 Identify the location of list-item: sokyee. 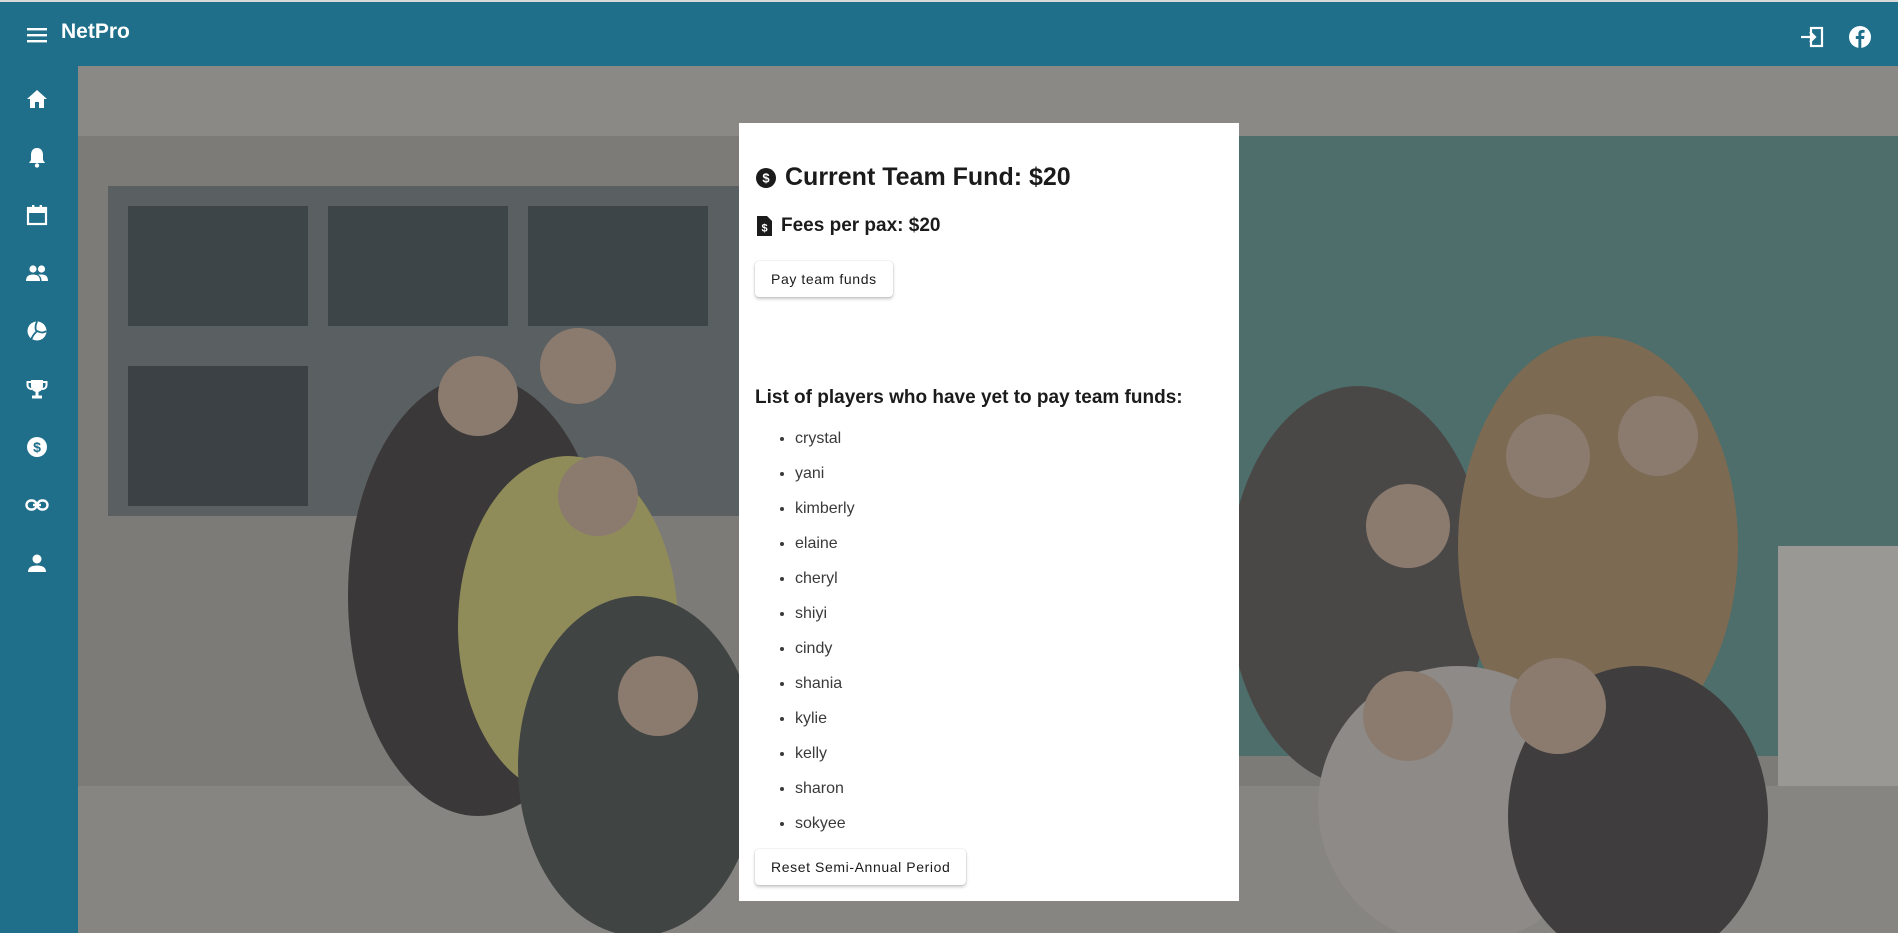
(825, 828).